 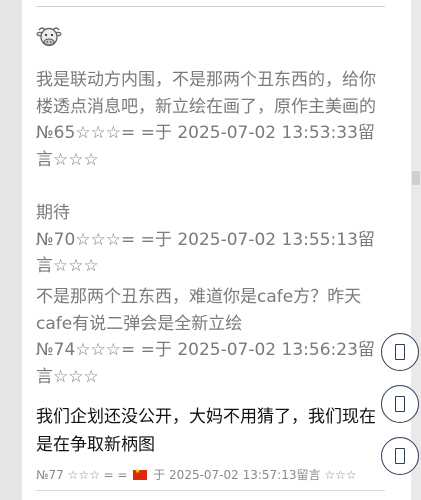 I want to click on comment-number: №77 ☆☆☆ = =, so click(x=82, y=475).